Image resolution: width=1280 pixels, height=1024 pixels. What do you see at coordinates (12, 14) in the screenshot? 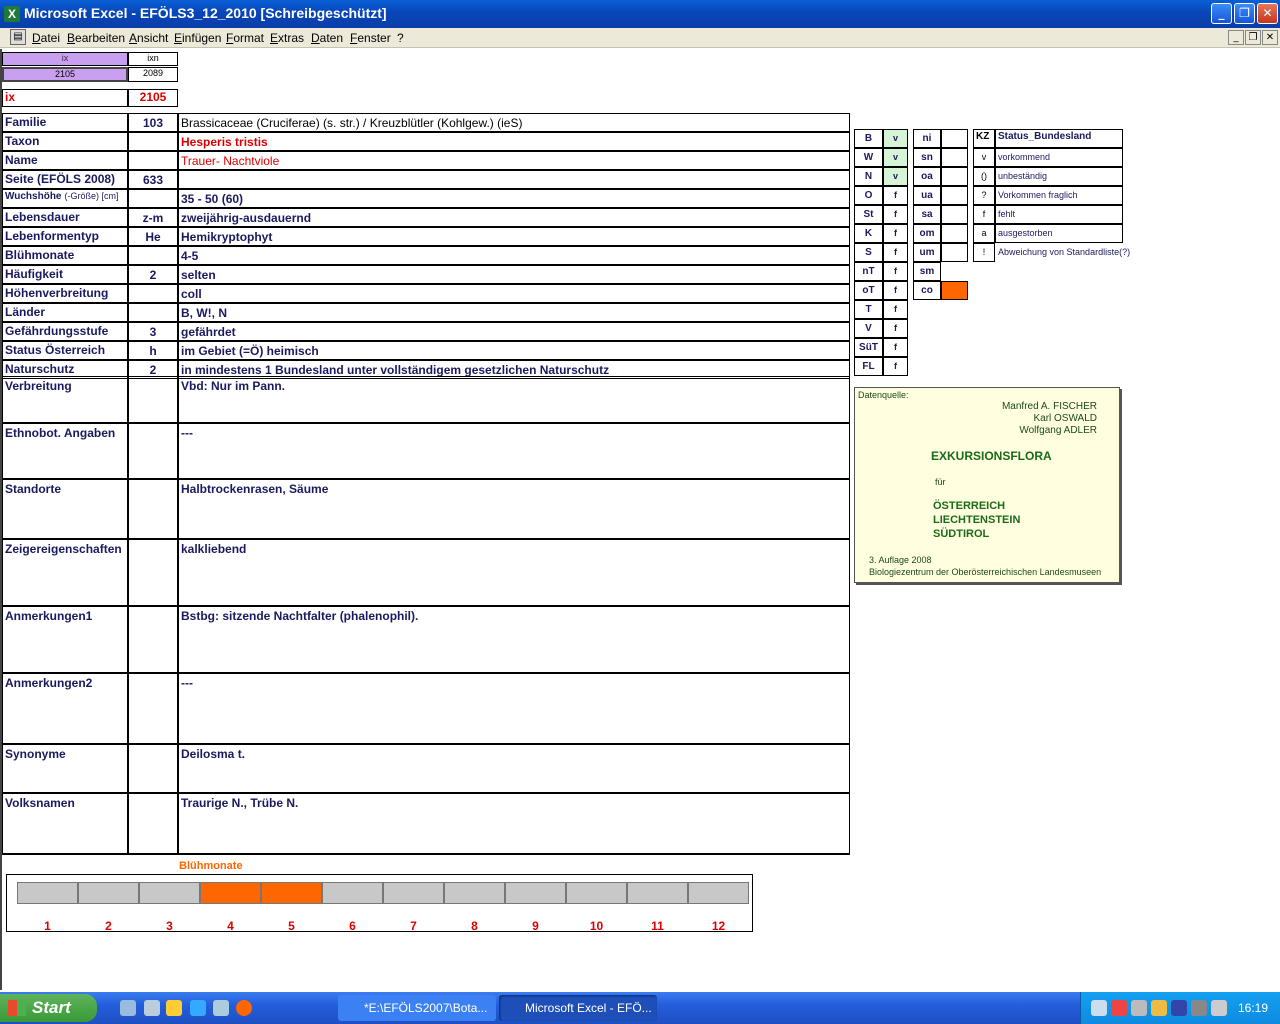
I see `excel-app-icon: X` at bounding box center [12, 14].